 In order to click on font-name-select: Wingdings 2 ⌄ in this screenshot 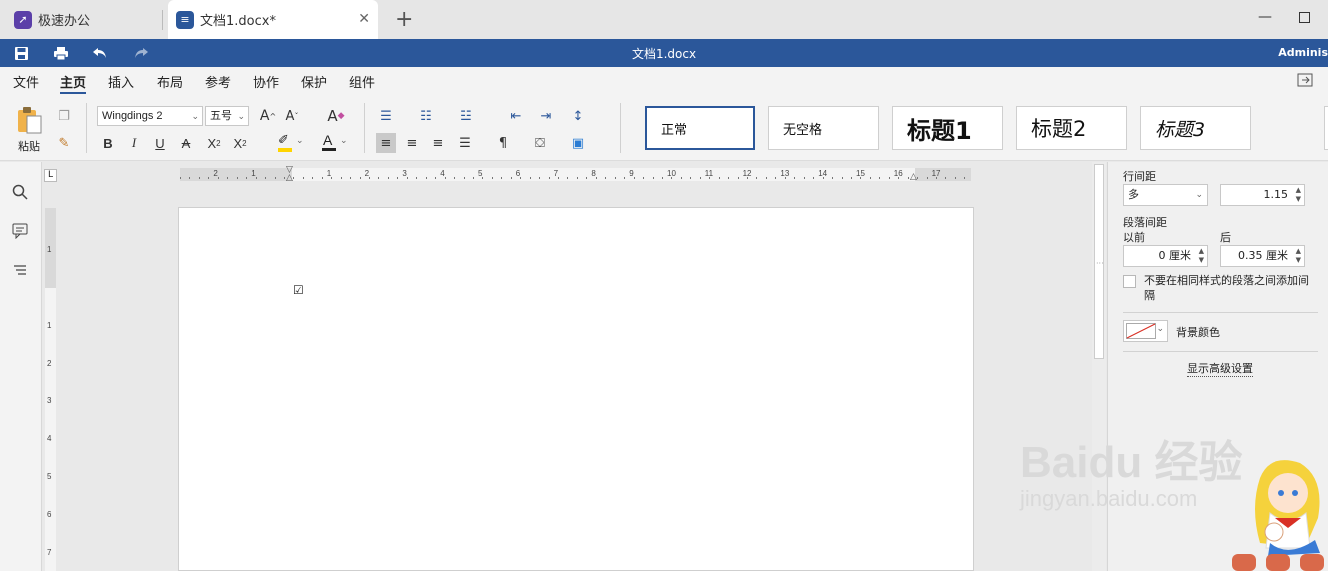, I will do `click(150, 116)`.